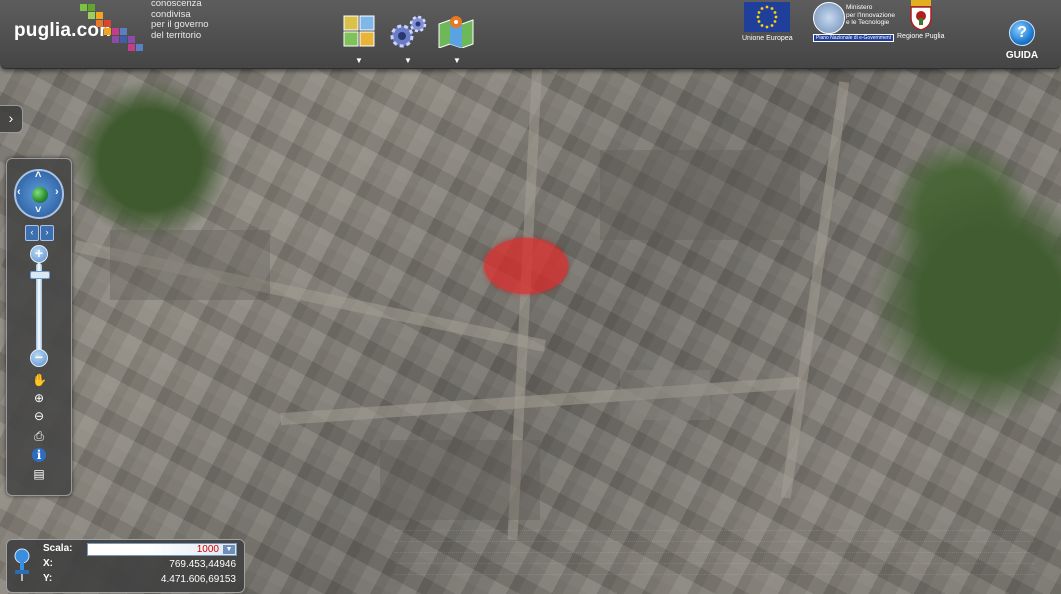 This screenshot has width=1061, height=594. I want to click on help-icon: ?, so click(1022, 33).